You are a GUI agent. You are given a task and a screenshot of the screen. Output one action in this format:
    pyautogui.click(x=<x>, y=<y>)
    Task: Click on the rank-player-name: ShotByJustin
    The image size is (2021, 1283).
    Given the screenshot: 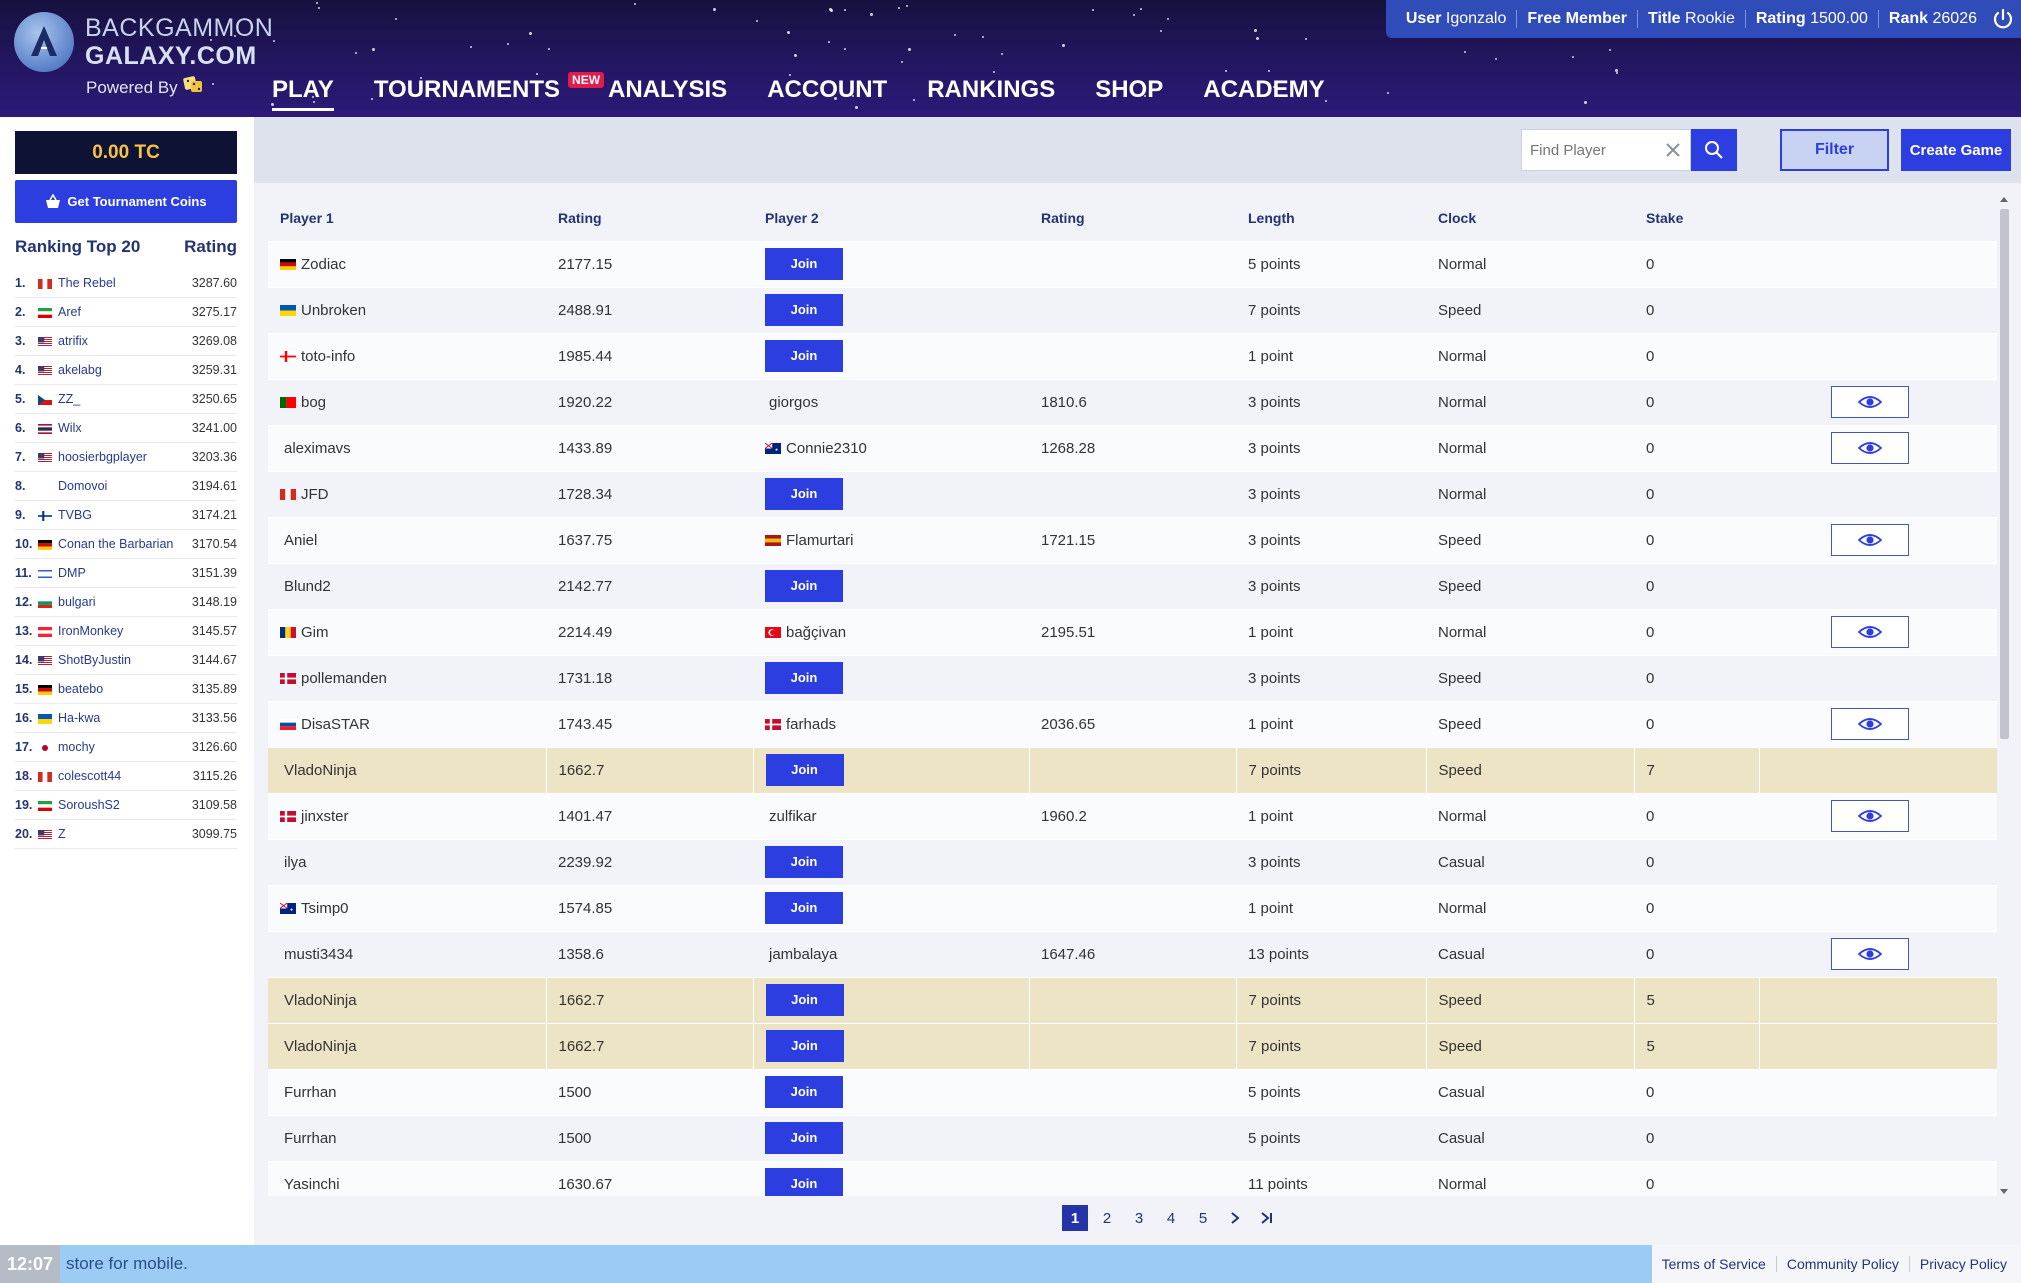 What is the action you would take?
    pyautogui.click(x=122, y=660)
    